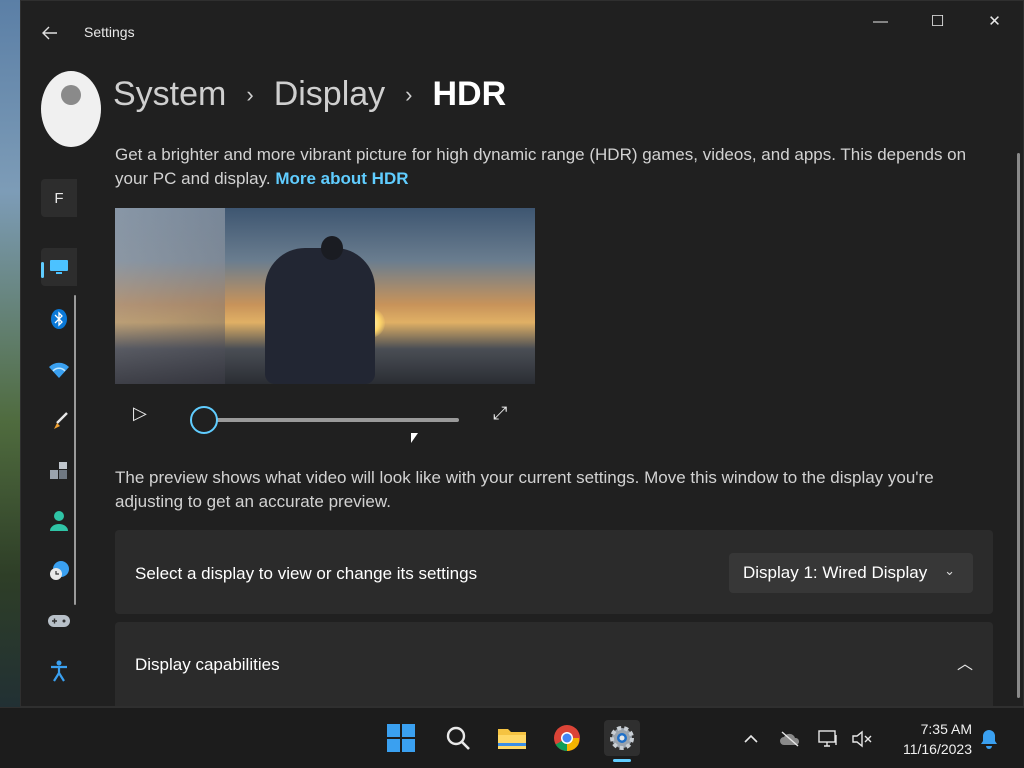  What do you see at coordinates (320, 316) in the screenshot?
I see `person-silhouette-image` at bounding box center [320, 316].